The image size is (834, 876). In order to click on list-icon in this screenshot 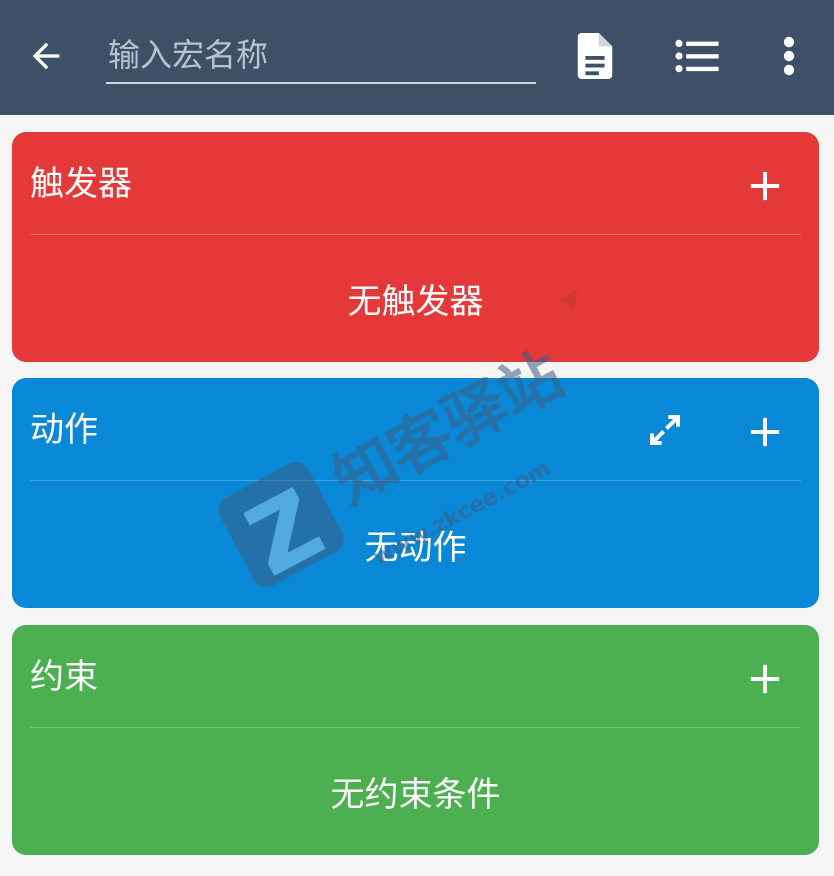, I will do `click(697, 56)`.